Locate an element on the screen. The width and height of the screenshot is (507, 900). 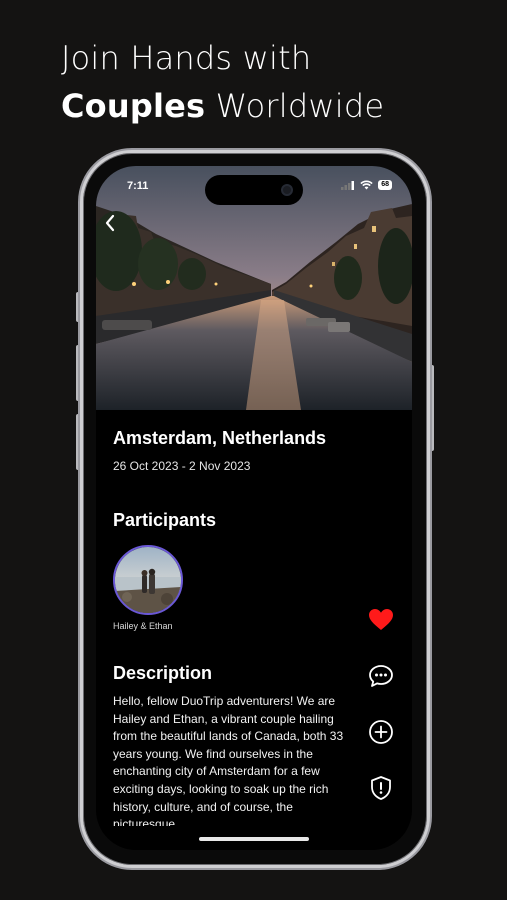
participant-avatar is located at coordinates (148, 580).